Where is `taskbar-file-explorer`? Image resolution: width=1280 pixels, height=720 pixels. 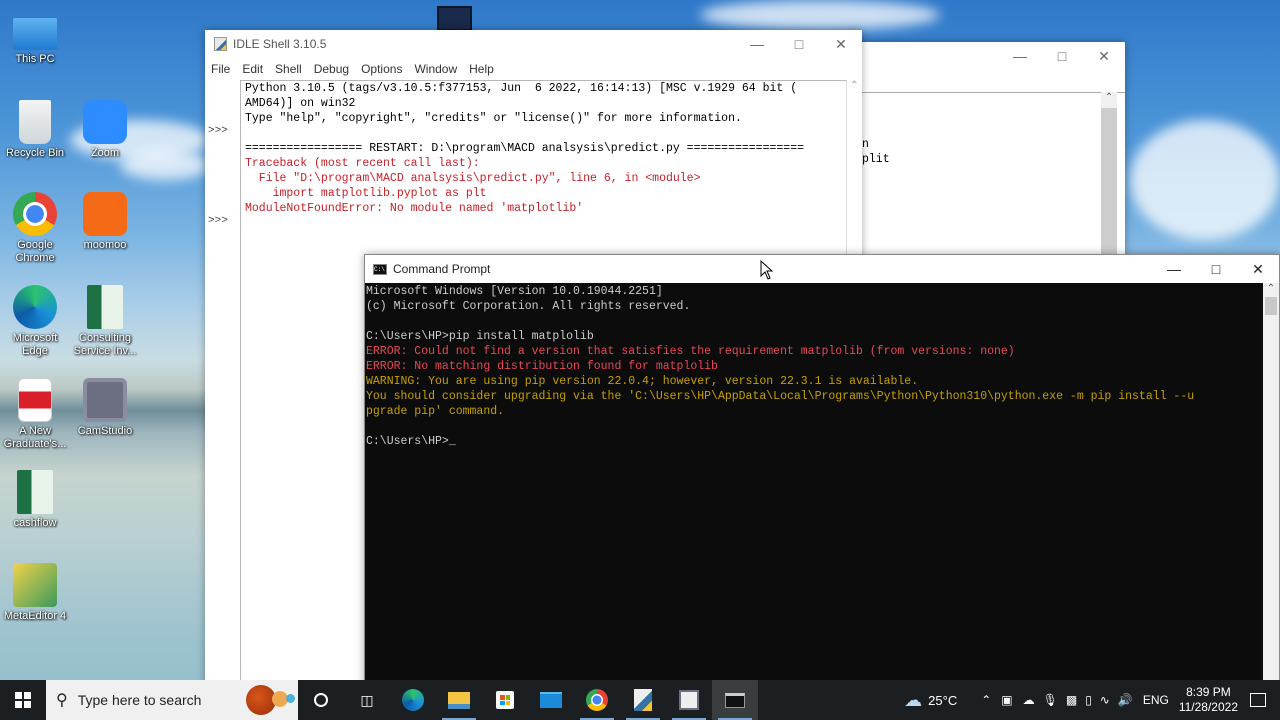
taskbar-file-explorer is located at coordinates (459, 700).